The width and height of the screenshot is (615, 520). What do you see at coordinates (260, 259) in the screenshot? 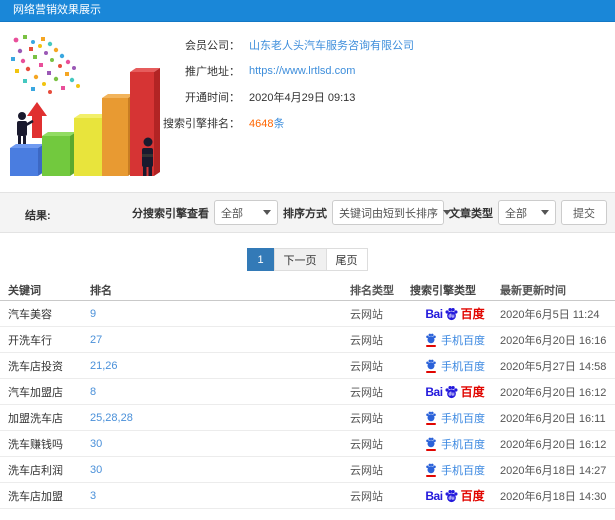
I see `page-1-button: 1` at bounding box center [260, 259].